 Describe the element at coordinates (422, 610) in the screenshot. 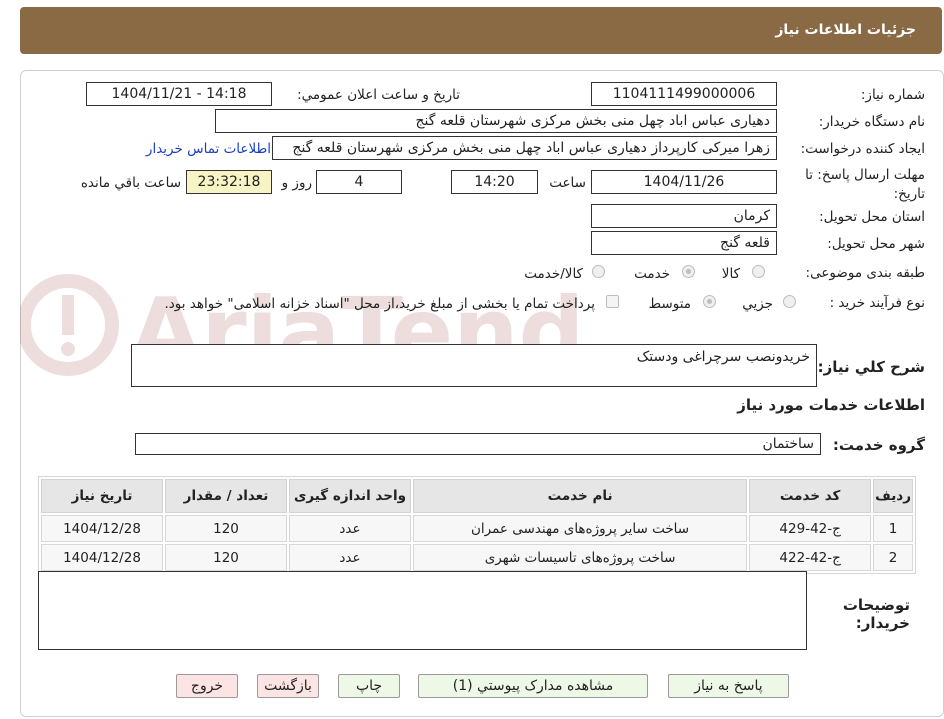

I see `buyer-notes-textarea` at that location.